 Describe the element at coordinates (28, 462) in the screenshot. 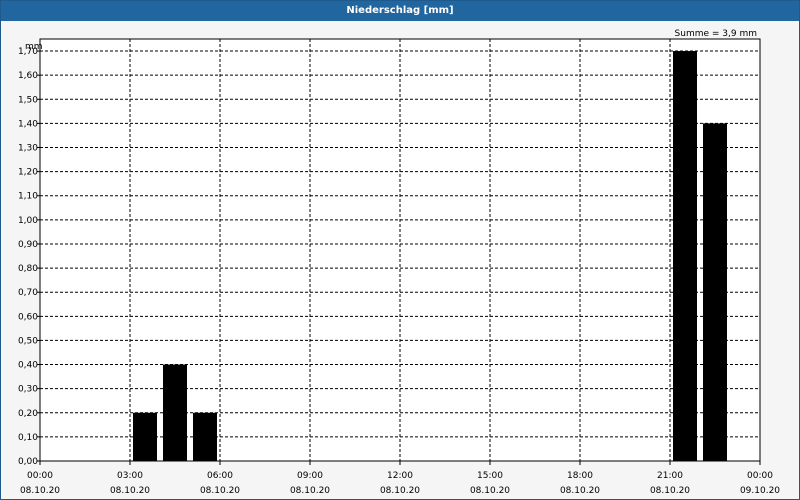

I see `y-tick-label: 0,00` at that location.